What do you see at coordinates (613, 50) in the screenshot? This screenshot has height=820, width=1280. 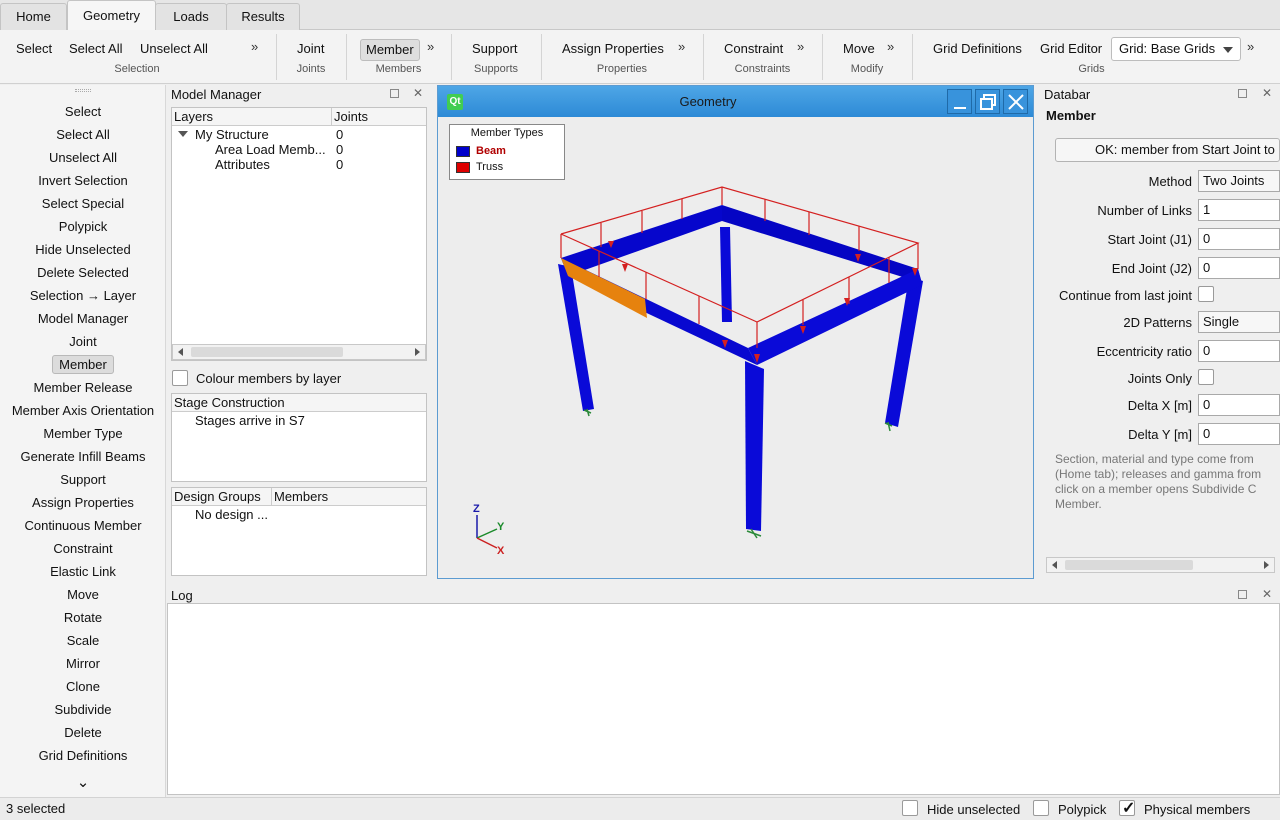 I see `assign-properties-button: Assign Properties` at bounding box center [613, 50].